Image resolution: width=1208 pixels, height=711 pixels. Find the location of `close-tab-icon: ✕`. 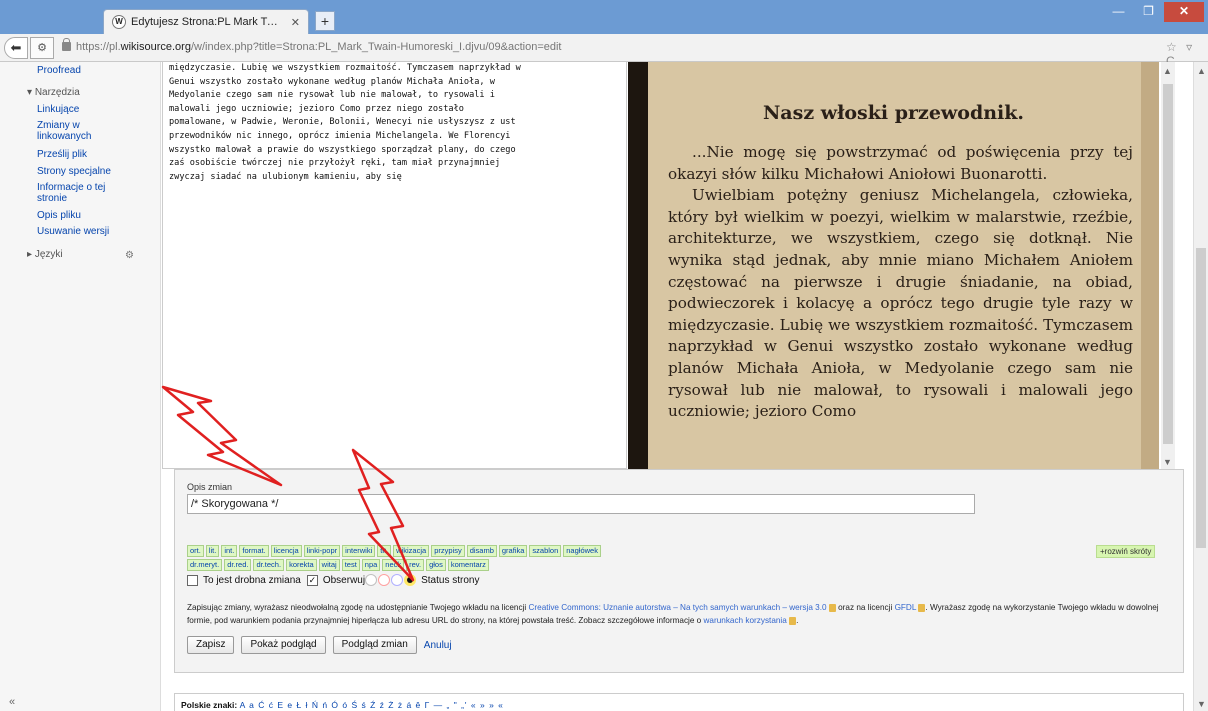

close-tab-icon: ✕ is located at coordinates (295, 22).